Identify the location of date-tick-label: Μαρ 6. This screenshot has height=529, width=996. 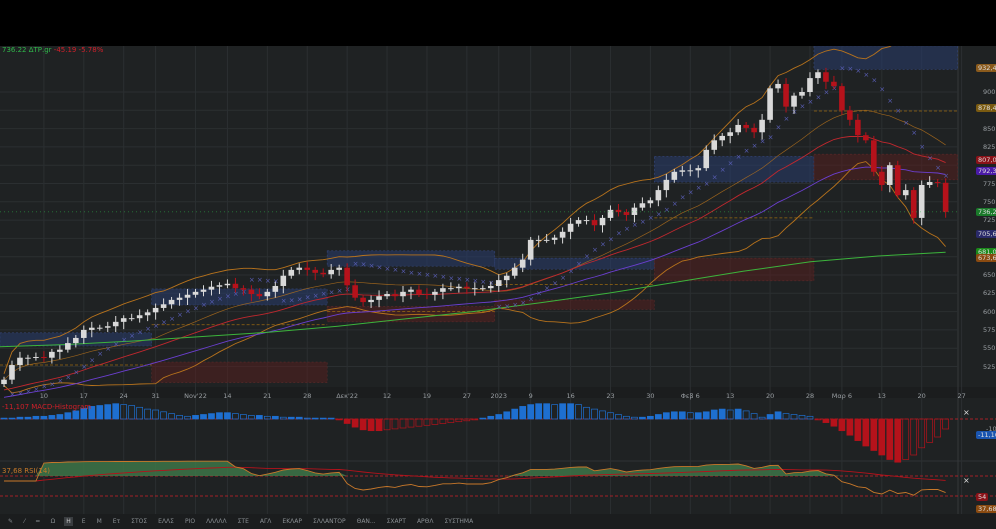
(842, 396).